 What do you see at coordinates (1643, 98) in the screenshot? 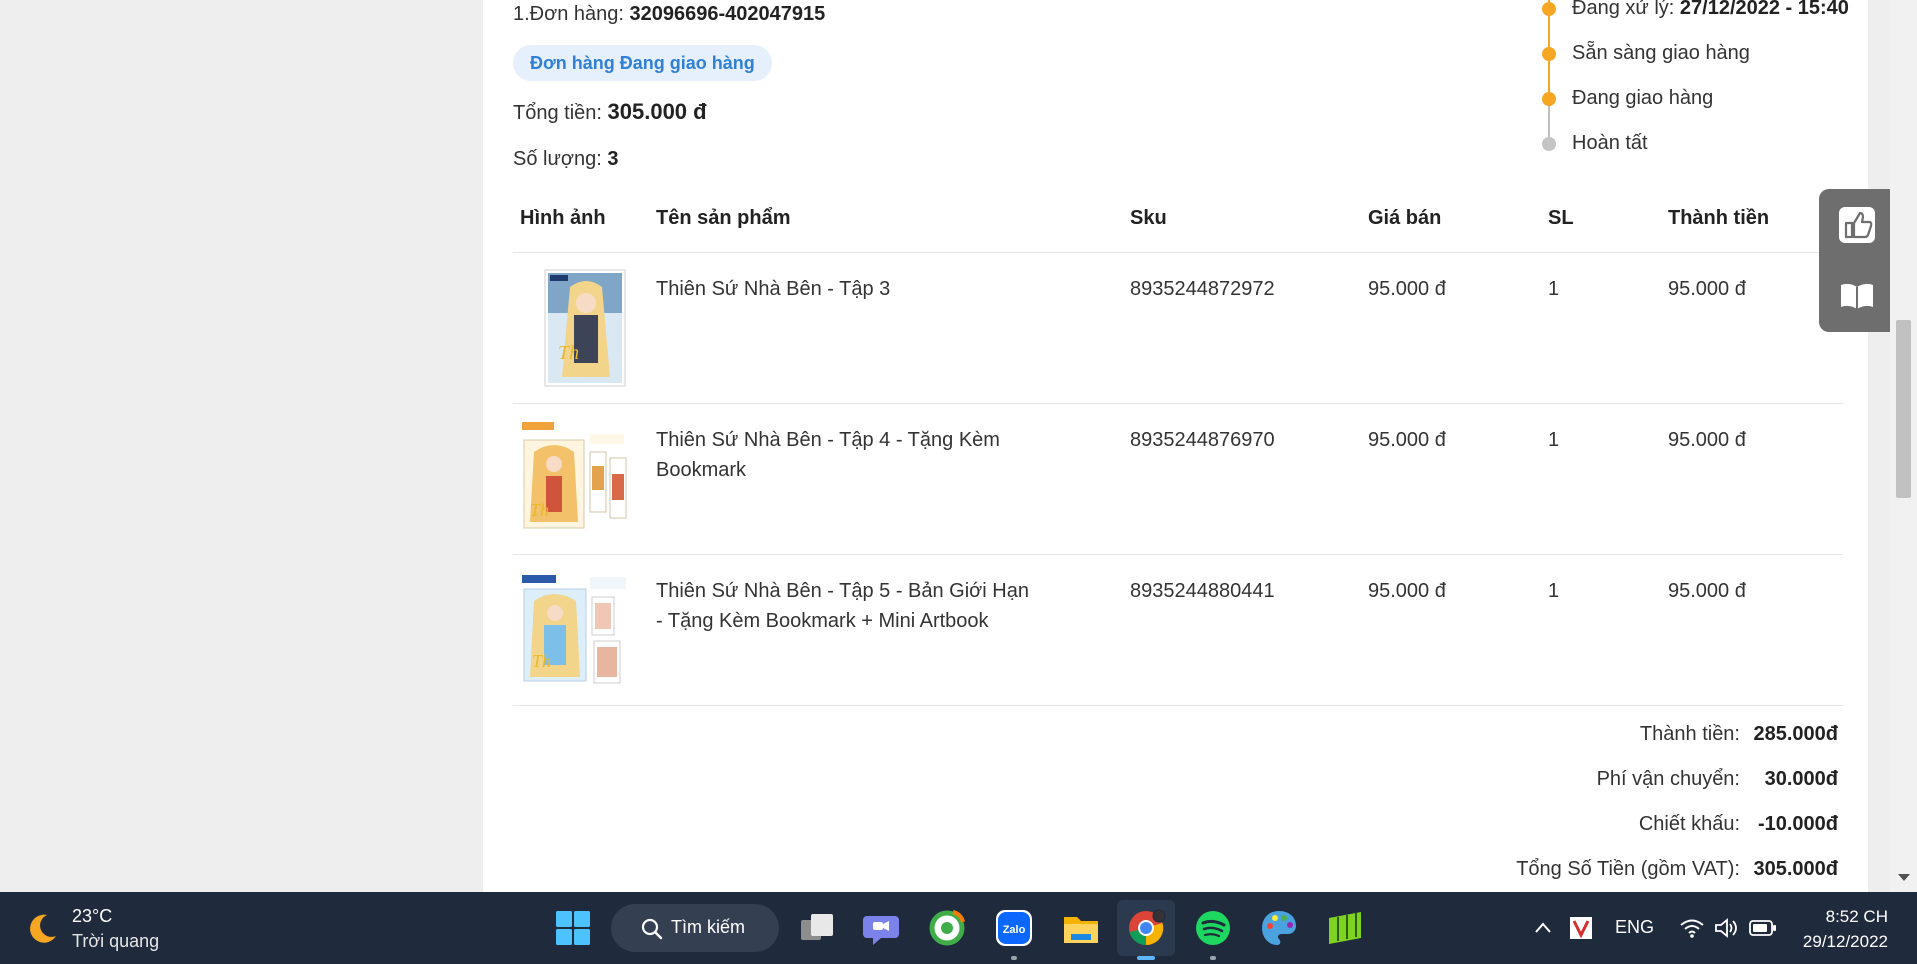
I see `timeline-step-label: Đang giao hàng` at bounding box center [1643, 98].